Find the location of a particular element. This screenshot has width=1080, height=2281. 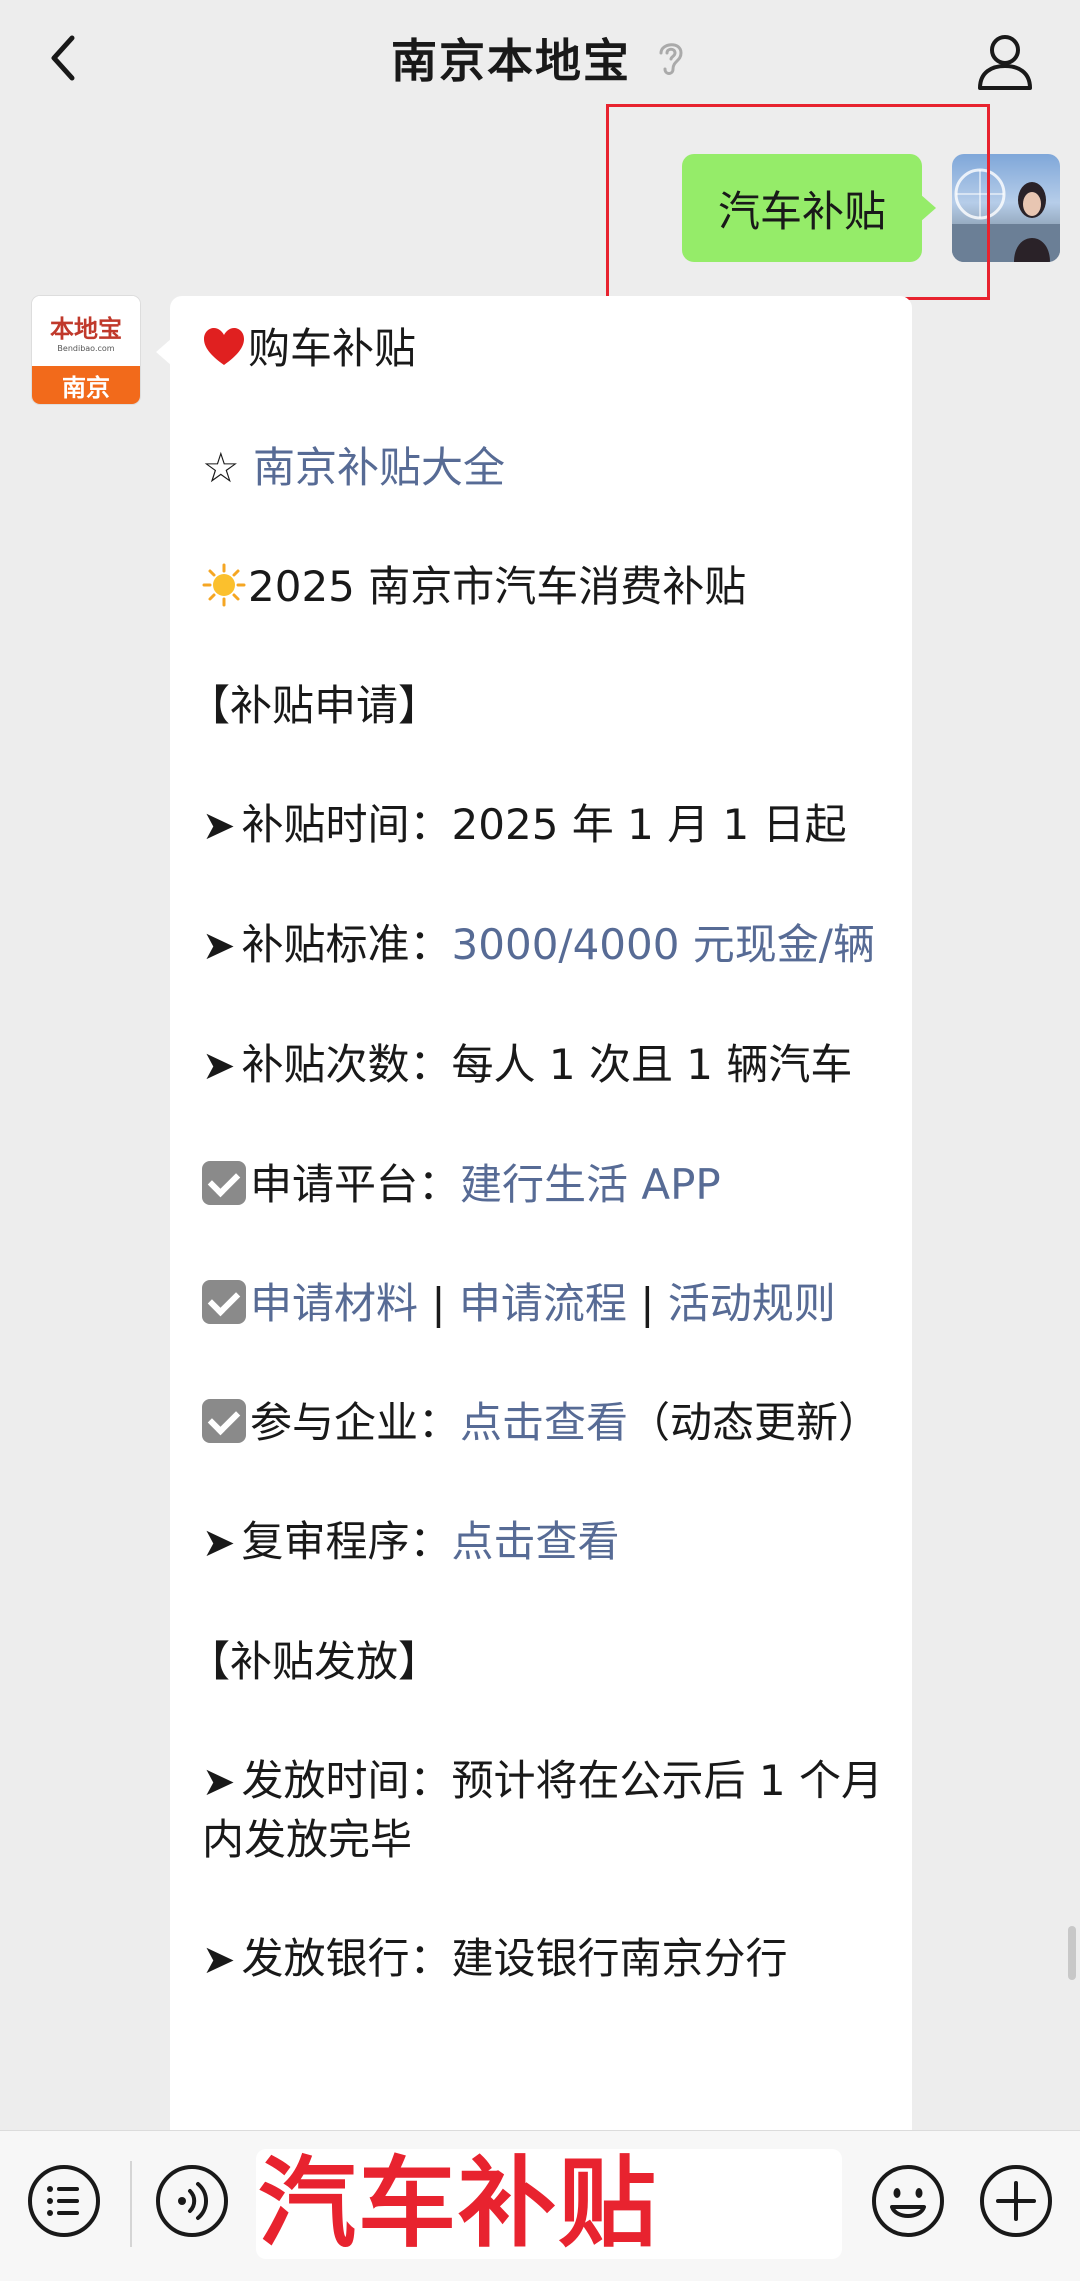

enterprises-link: 点击查看 is located at coordinates (544, 1422).